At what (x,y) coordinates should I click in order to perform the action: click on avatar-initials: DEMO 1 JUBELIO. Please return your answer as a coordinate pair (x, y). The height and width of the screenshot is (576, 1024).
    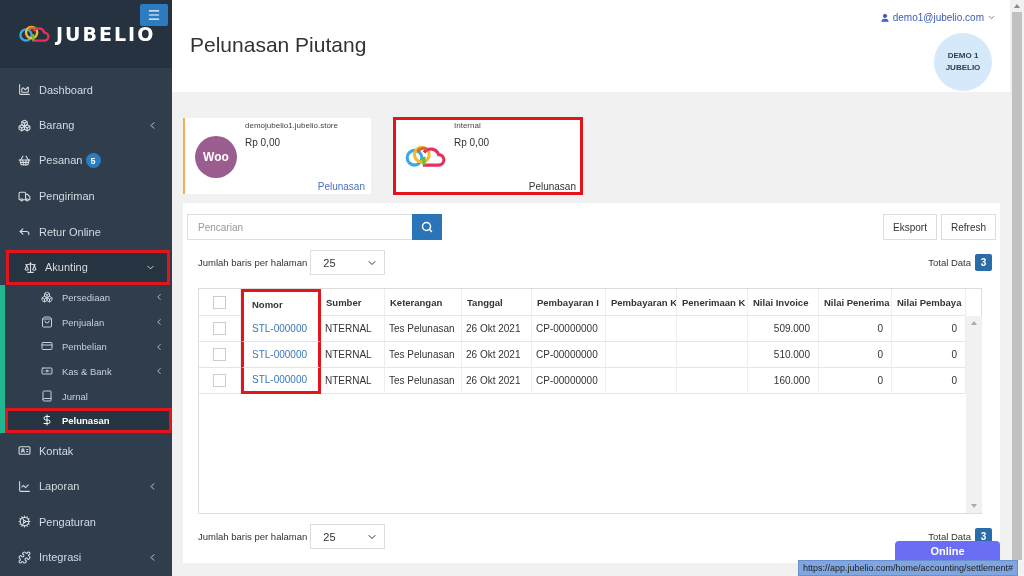
    Looking at the image, I should click on (963, 62).